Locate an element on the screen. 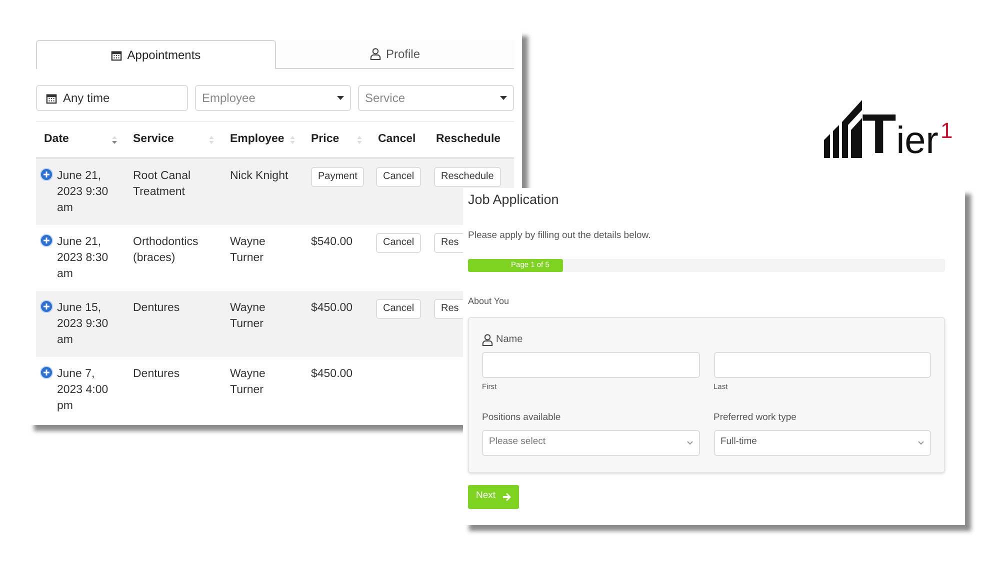  section-label: About You is located at coordinates (489, 301).